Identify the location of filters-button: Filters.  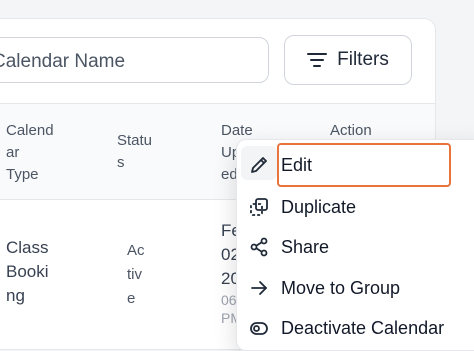
(348, 60).